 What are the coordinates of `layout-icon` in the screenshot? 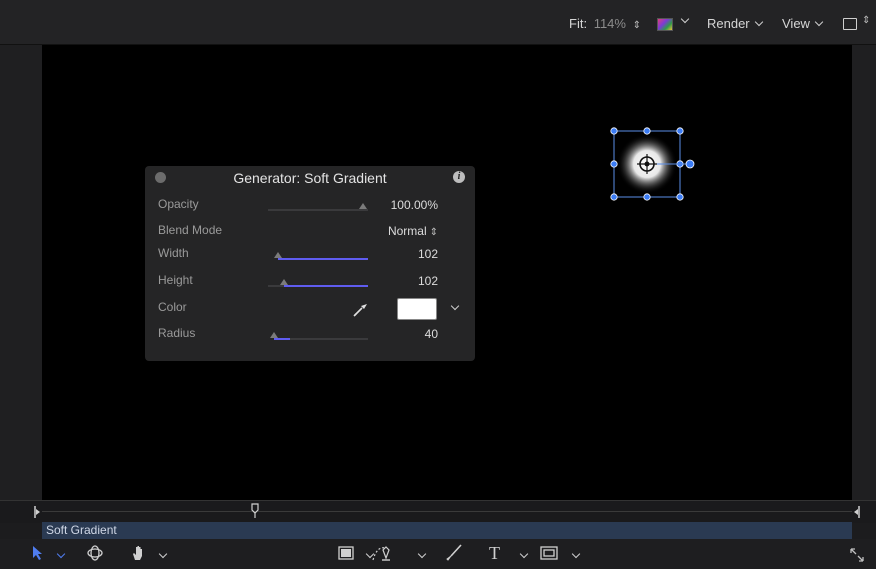 It's located at (850, 24).